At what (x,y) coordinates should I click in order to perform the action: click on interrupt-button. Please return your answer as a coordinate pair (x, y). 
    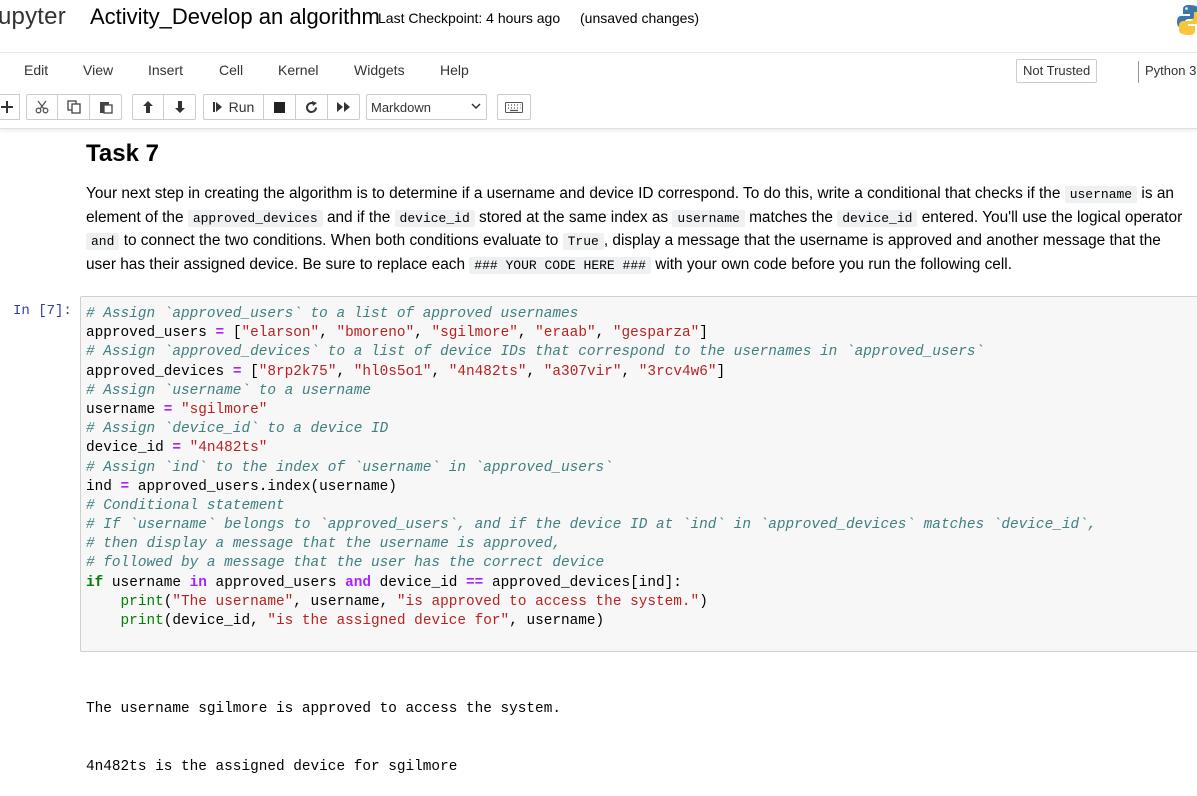
    Looking at the image, I should click on (280, 107).